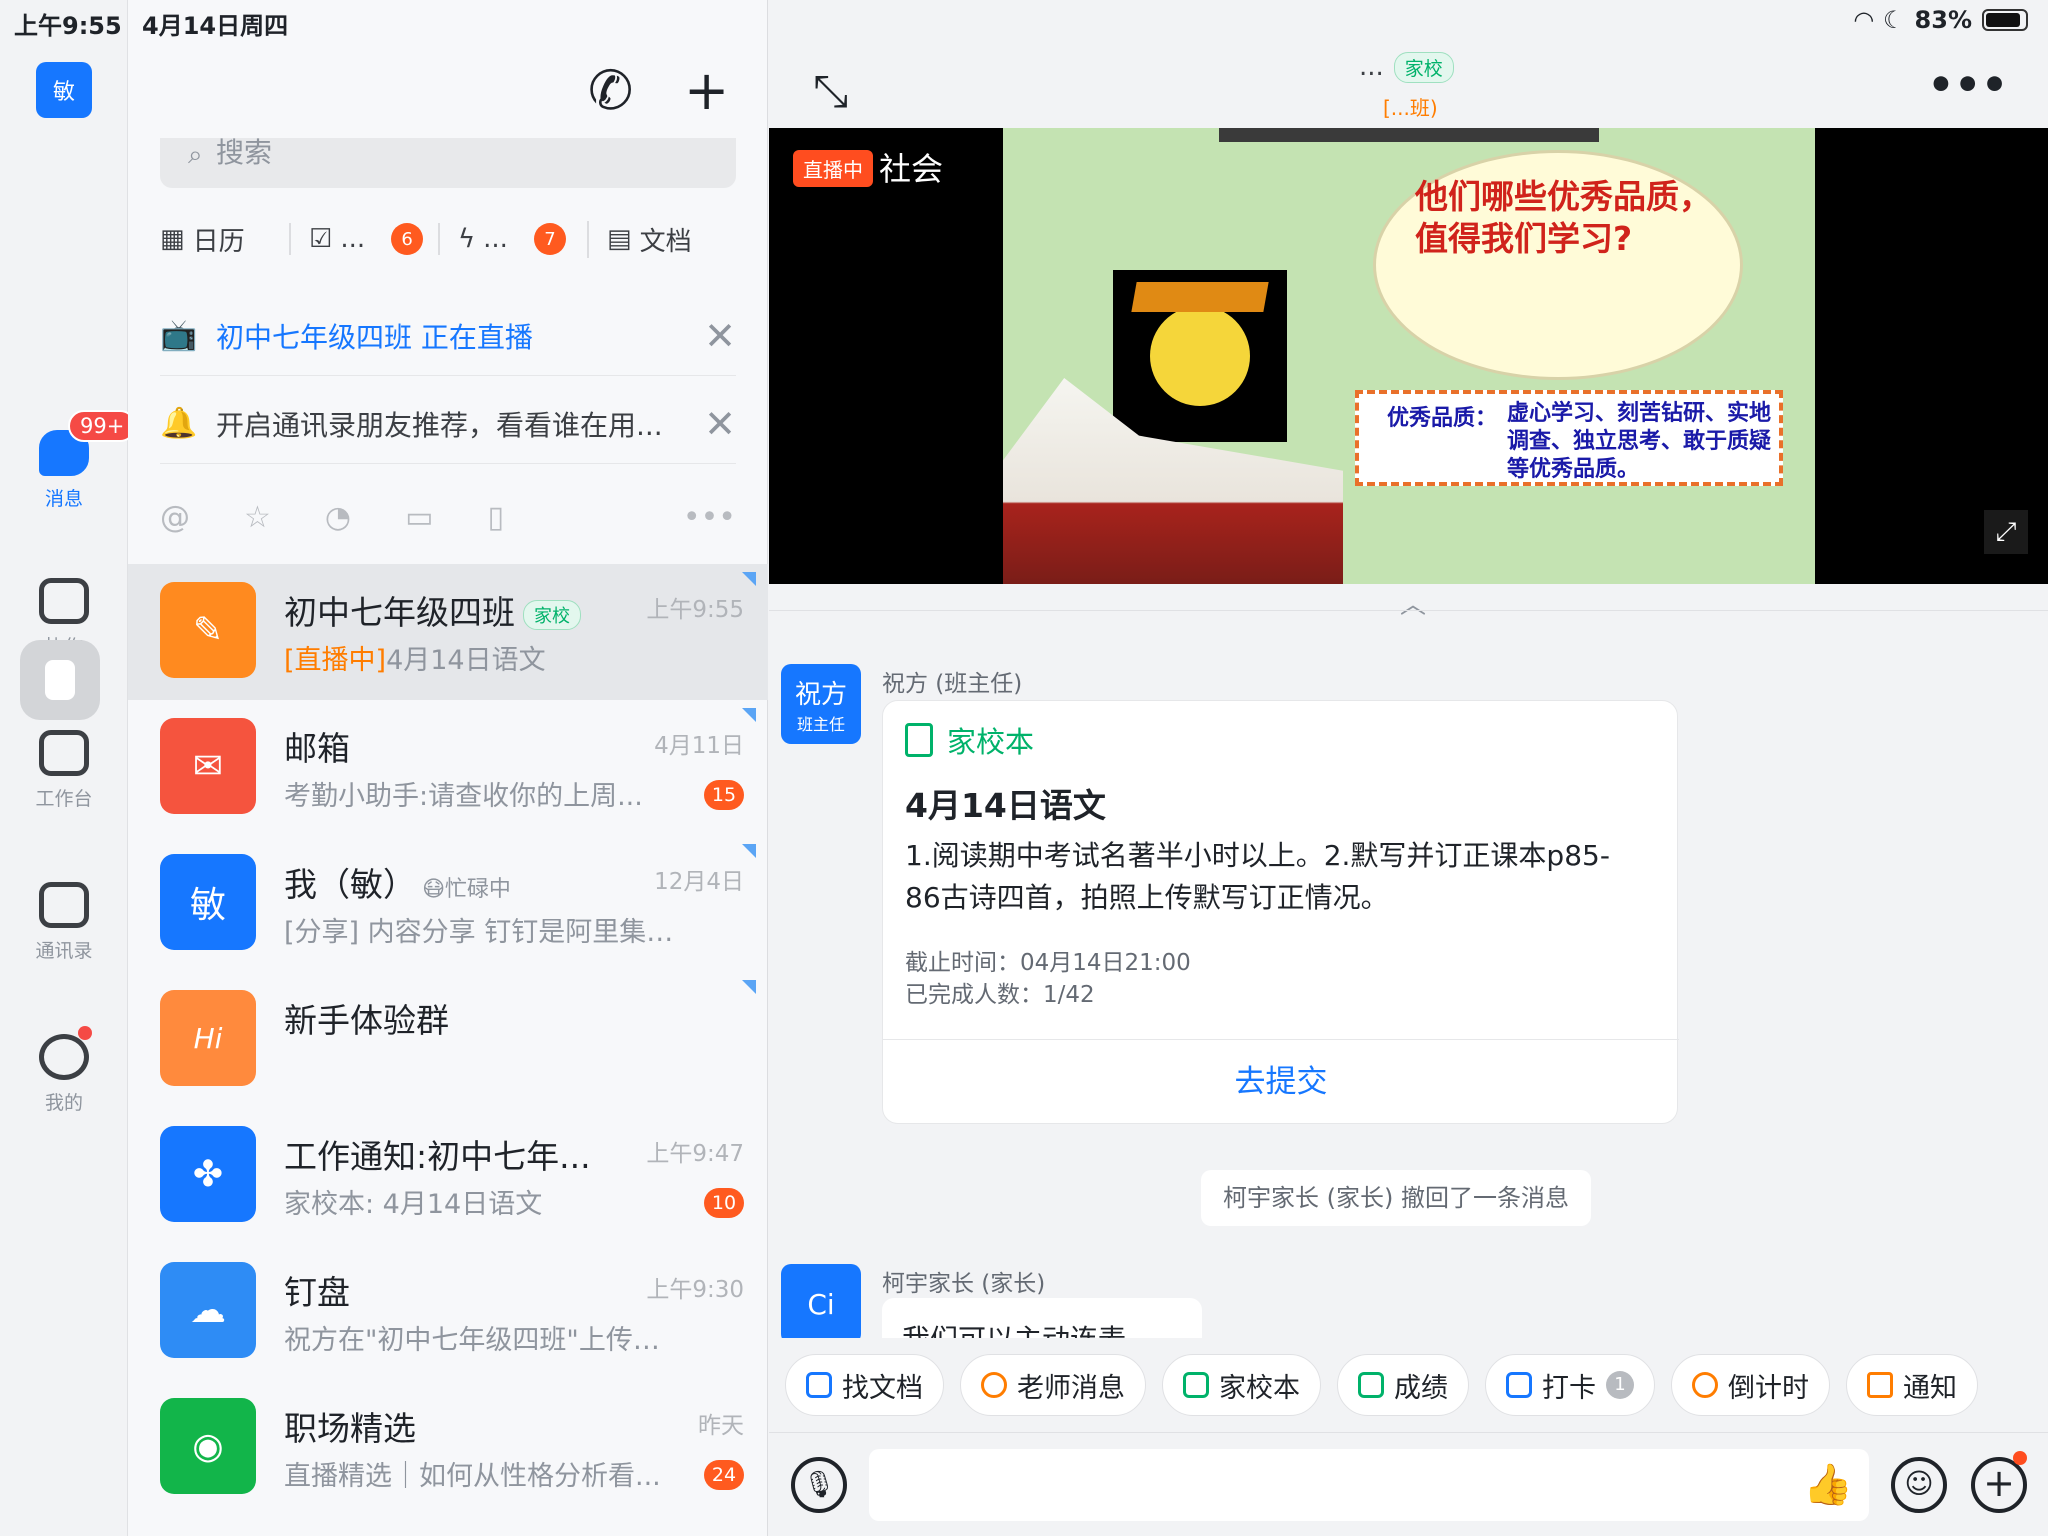 The height and width of the screenshot is (1536, 2048). I want to click on recommend-notice-banner: 🔔 开启通讯录朋友推荐，看看谁在用... ✕, so click(448, 424).